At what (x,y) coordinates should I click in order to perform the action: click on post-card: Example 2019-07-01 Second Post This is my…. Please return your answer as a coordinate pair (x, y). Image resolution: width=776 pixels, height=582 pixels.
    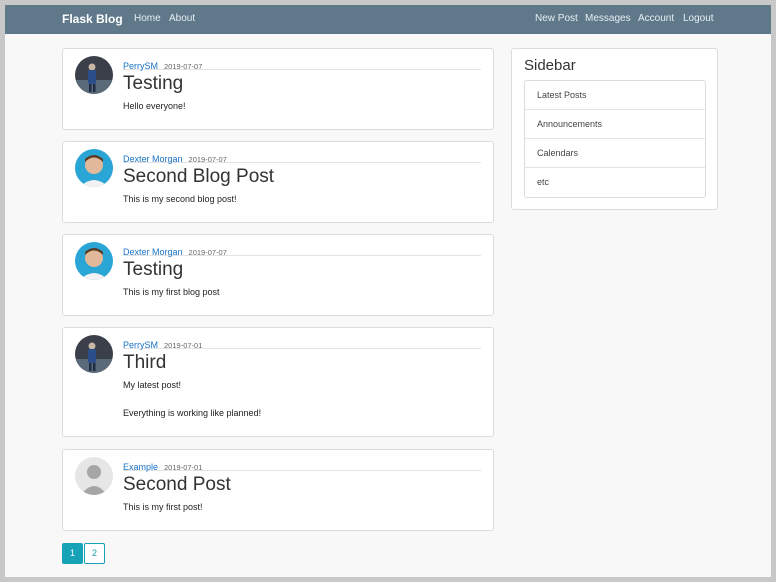
    Looking at the image, I should click on (278, 490).